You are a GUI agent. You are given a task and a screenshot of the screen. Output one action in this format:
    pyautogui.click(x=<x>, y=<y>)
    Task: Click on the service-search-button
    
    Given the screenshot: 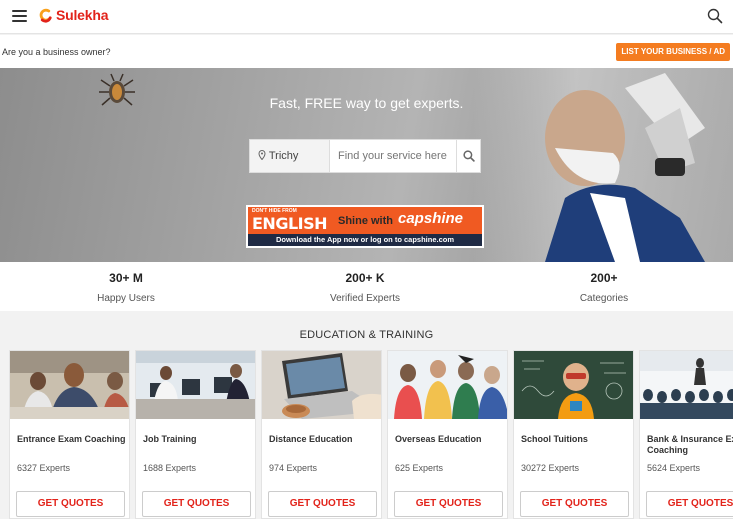 What is the action you would take?
    pyautogui.click(x=469, y=156)
    